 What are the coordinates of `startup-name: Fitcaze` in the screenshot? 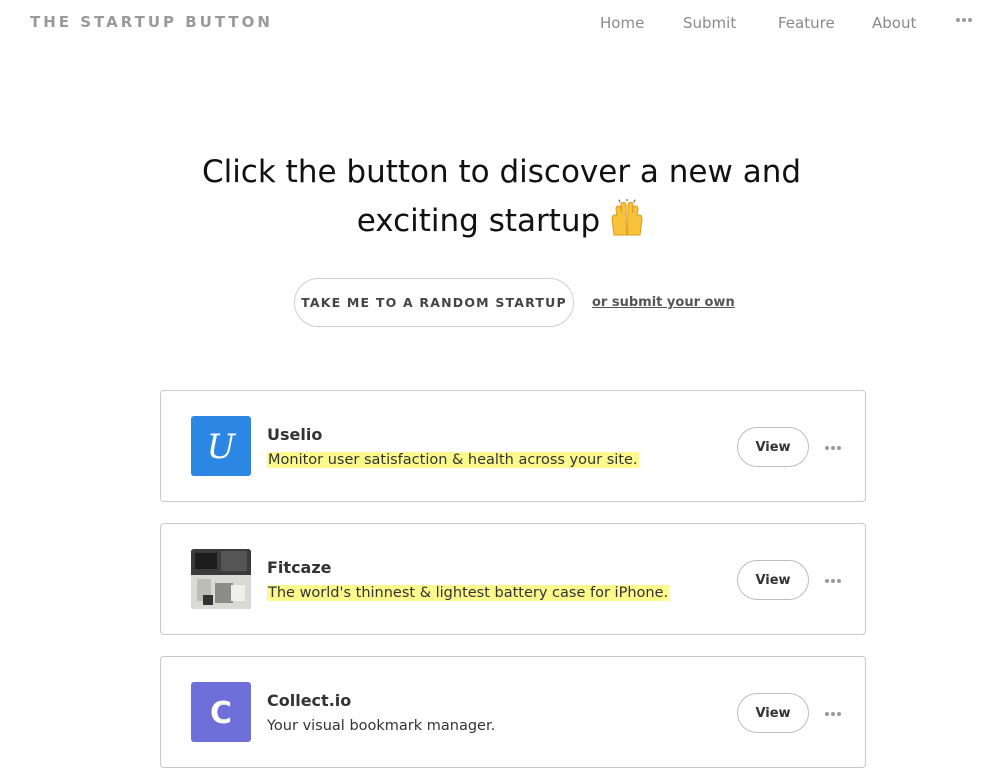 It's located at (299, 567).